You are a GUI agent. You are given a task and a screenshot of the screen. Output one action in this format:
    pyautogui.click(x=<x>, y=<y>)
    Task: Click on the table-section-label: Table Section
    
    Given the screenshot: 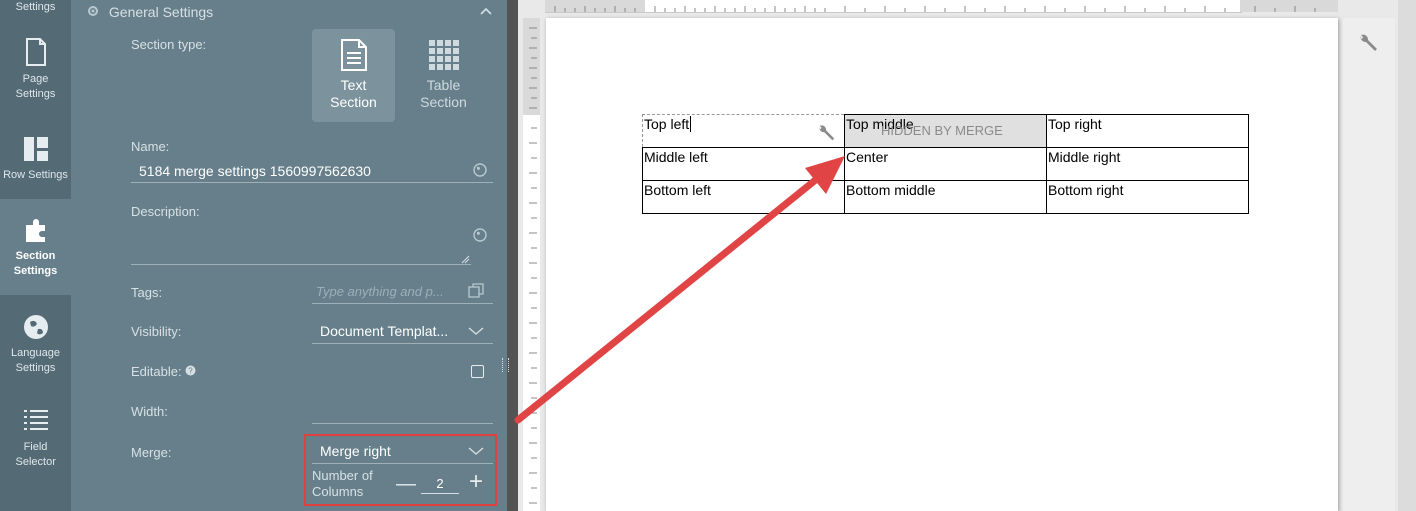 What is the action you would take?
    pyautogui.click(x=443, y=93)
    